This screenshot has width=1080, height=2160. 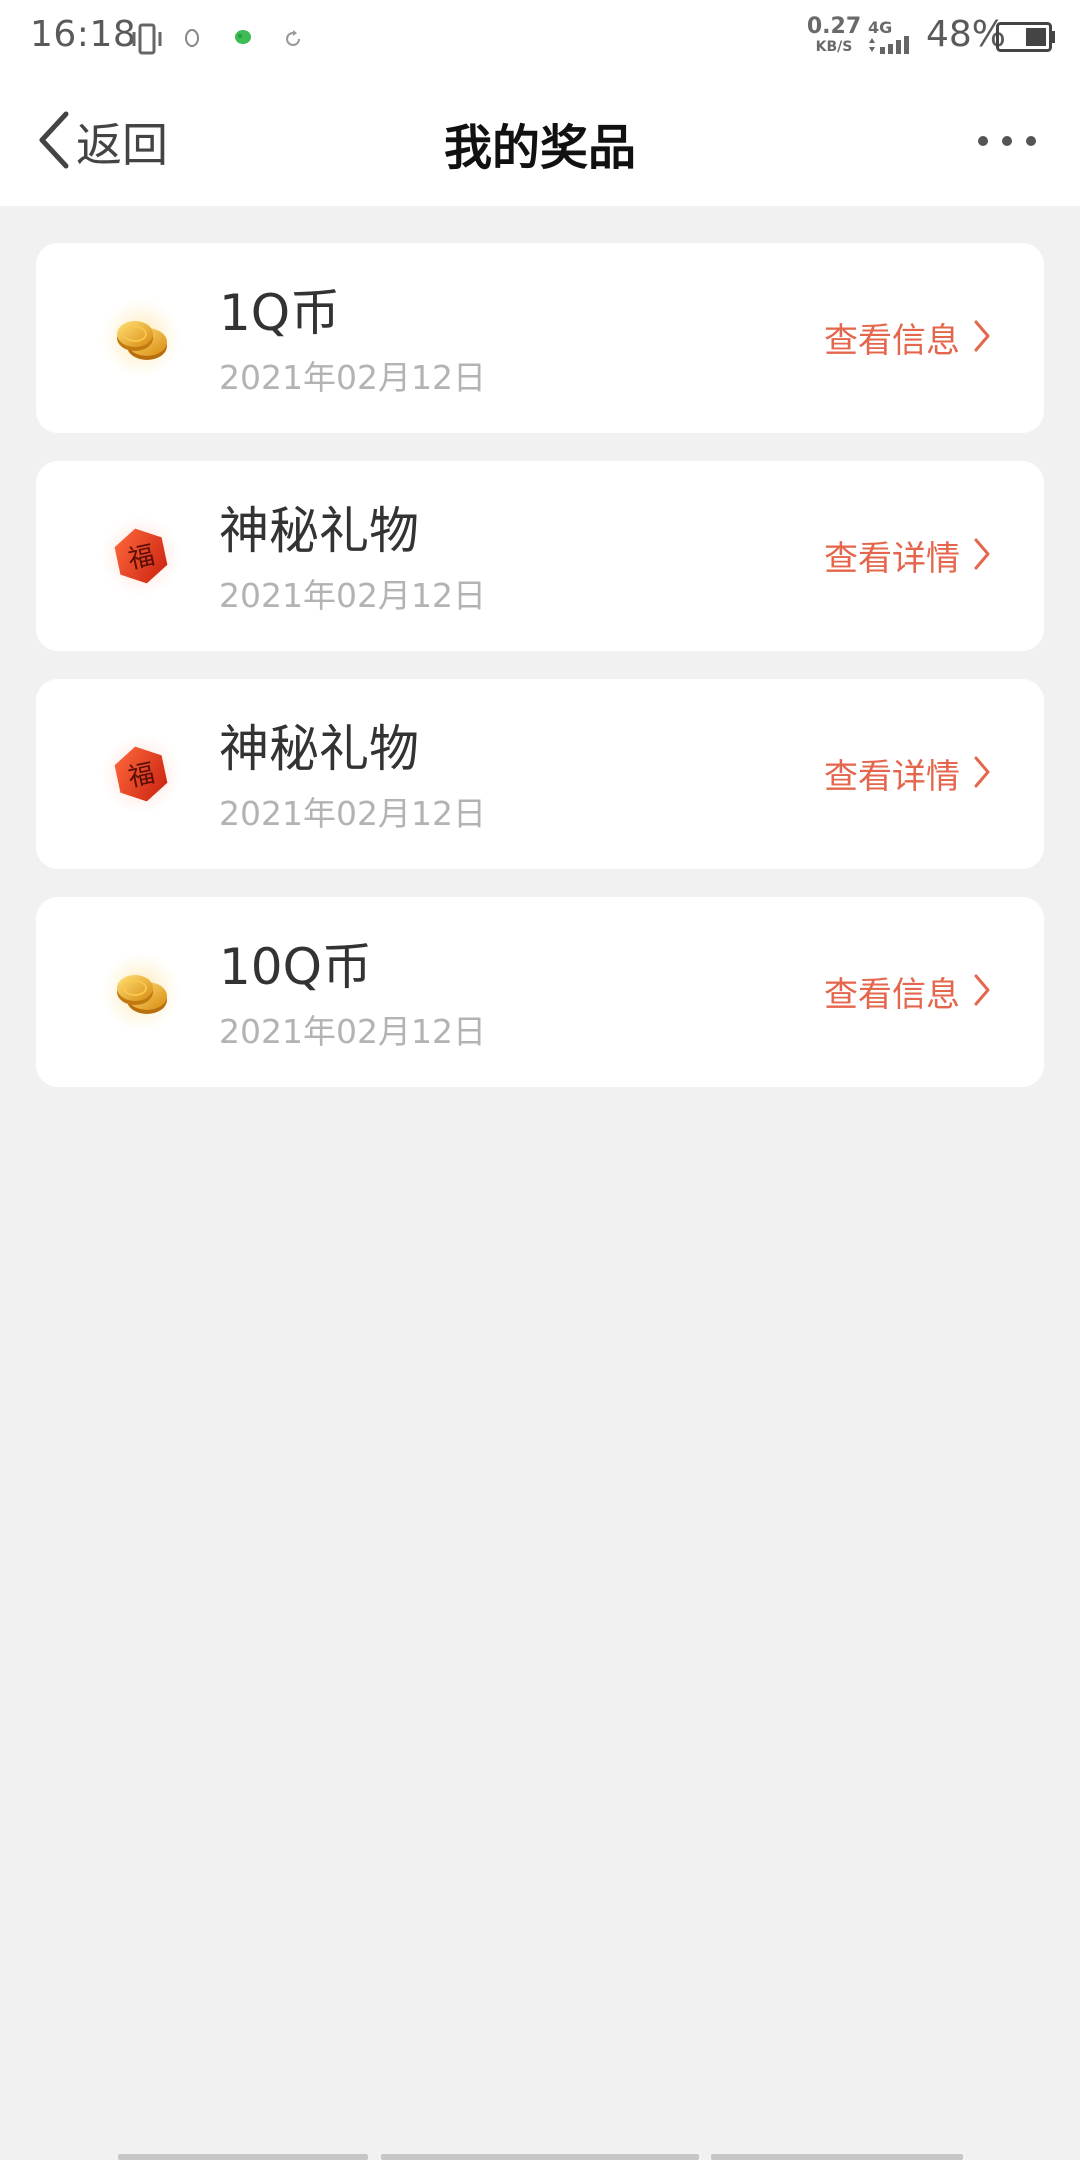 I want to click on page-title: 我的奖品, so click(x=539, y=148).